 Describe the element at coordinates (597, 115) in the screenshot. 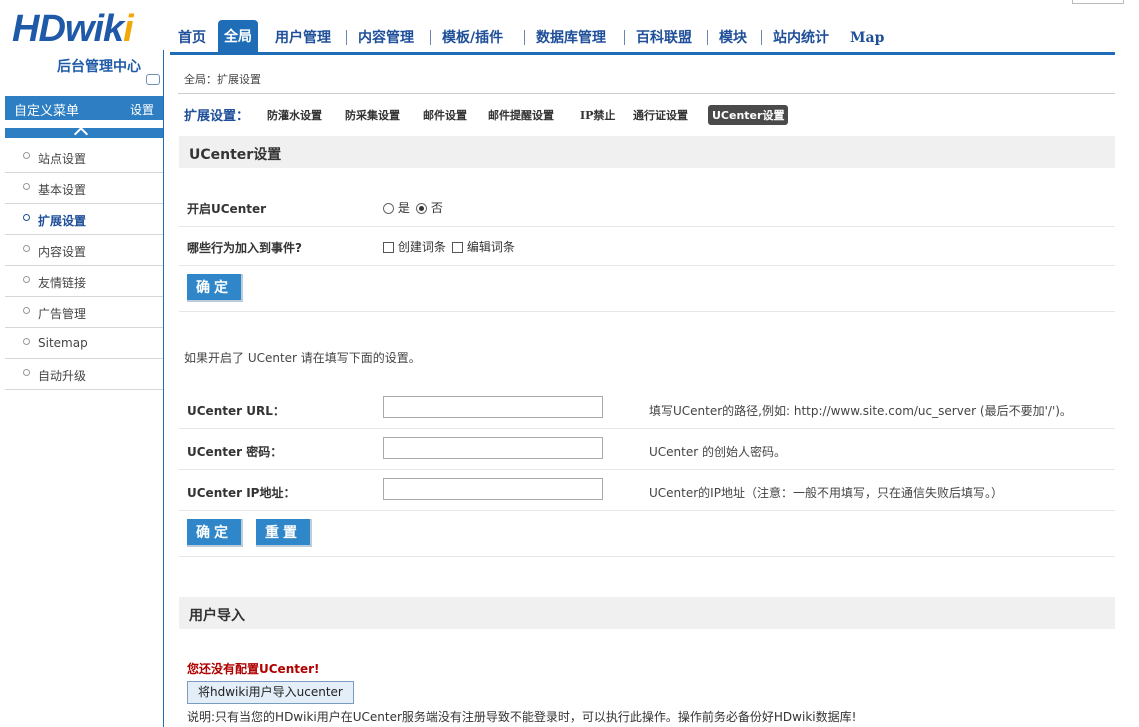

I see `tab-ip-ban: IP禁止` at that location.